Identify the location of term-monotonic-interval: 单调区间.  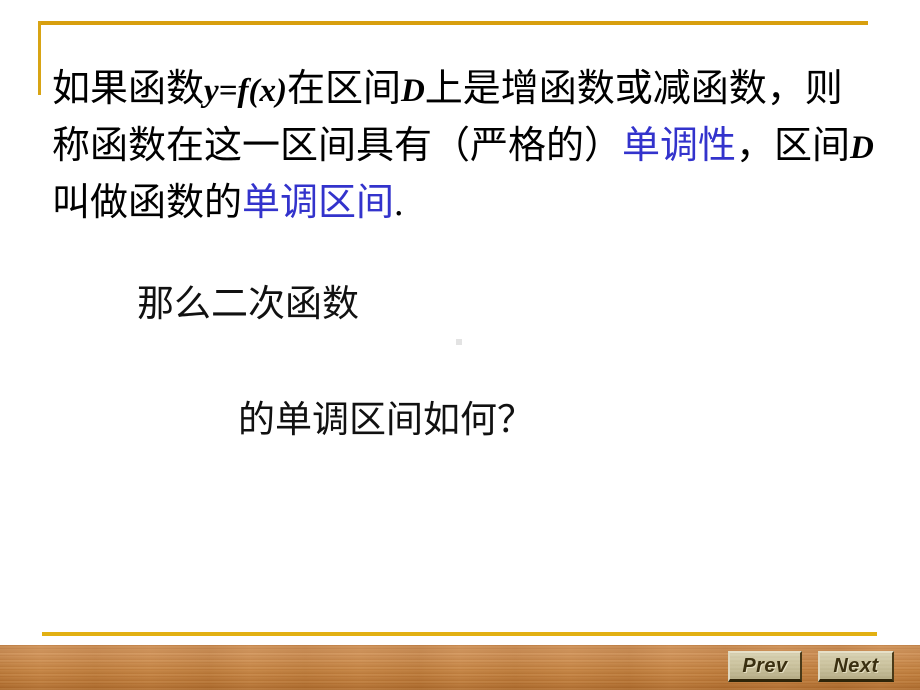
(318, 203).